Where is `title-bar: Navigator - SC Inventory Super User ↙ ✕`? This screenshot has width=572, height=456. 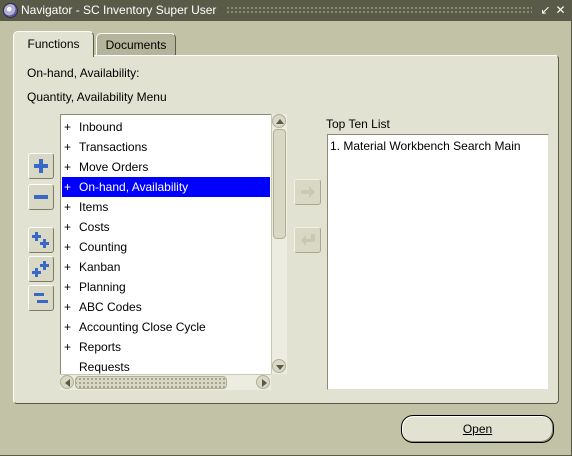
title-bar: Navigator - SC Inventory Super User ↙ ✕ is located at coordinates (285, 10).